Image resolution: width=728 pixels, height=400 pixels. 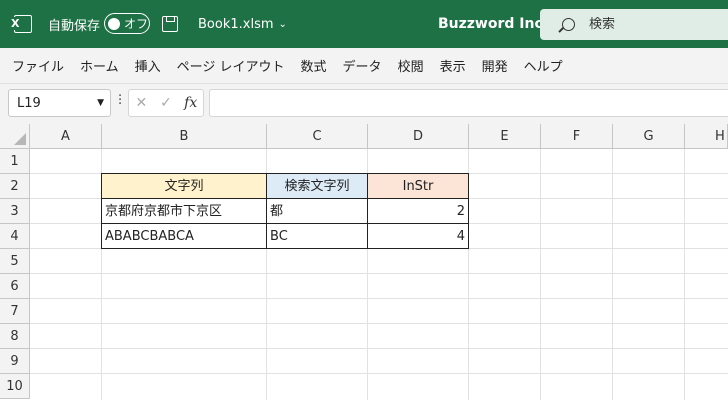 I want to click on chevron-down-icon: ⌄, so click(x=282, y=24).